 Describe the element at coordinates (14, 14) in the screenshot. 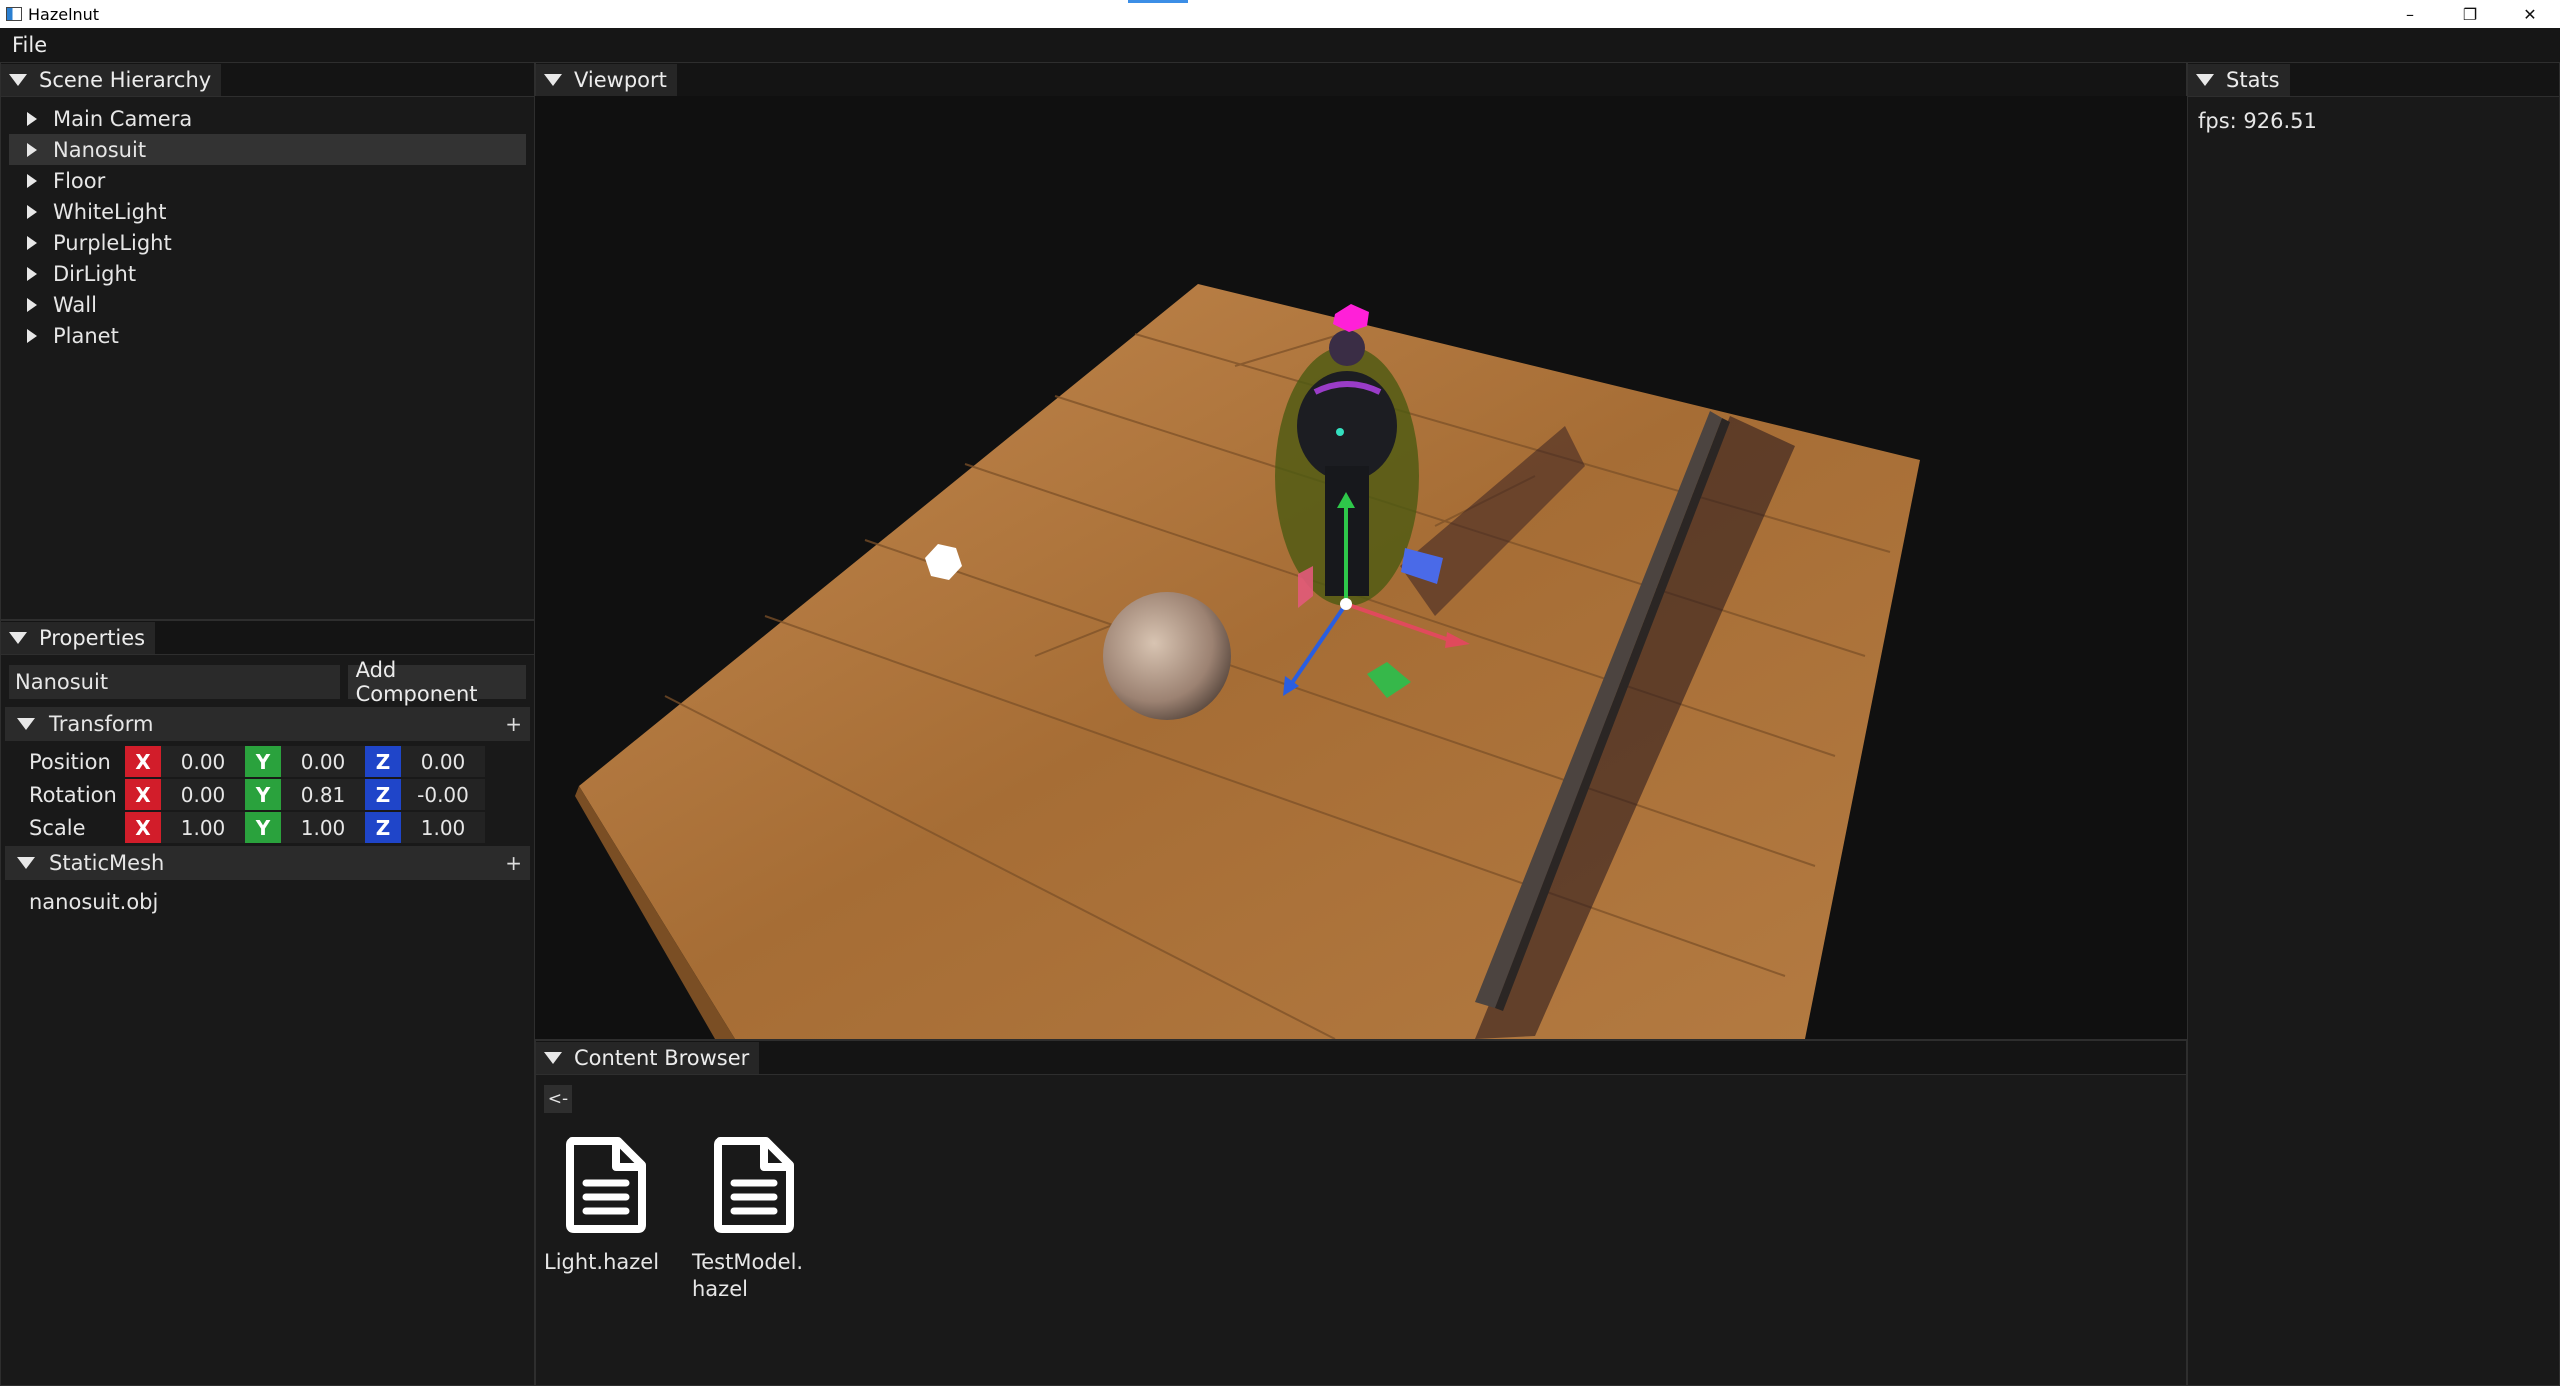

I see `app-icon` at that location.